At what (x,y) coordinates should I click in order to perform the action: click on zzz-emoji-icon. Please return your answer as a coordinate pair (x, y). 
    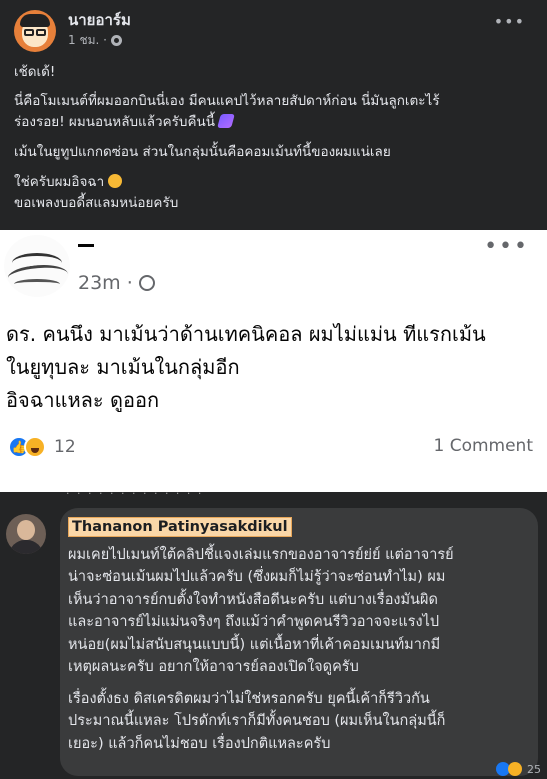
    Looking at the image, I should click on (226, 121).